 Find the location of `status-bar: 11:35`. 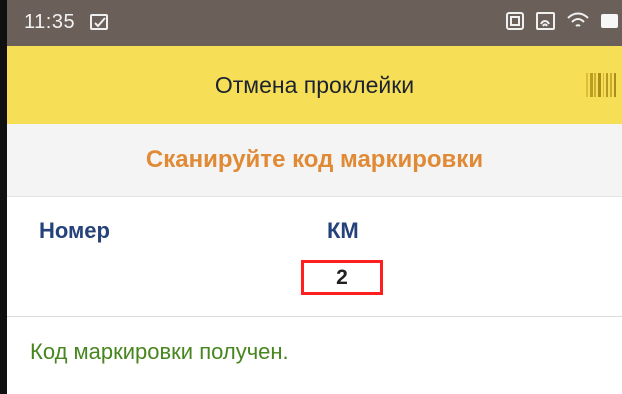

status-bar: 11:35 is located at coordinates (314, 23).